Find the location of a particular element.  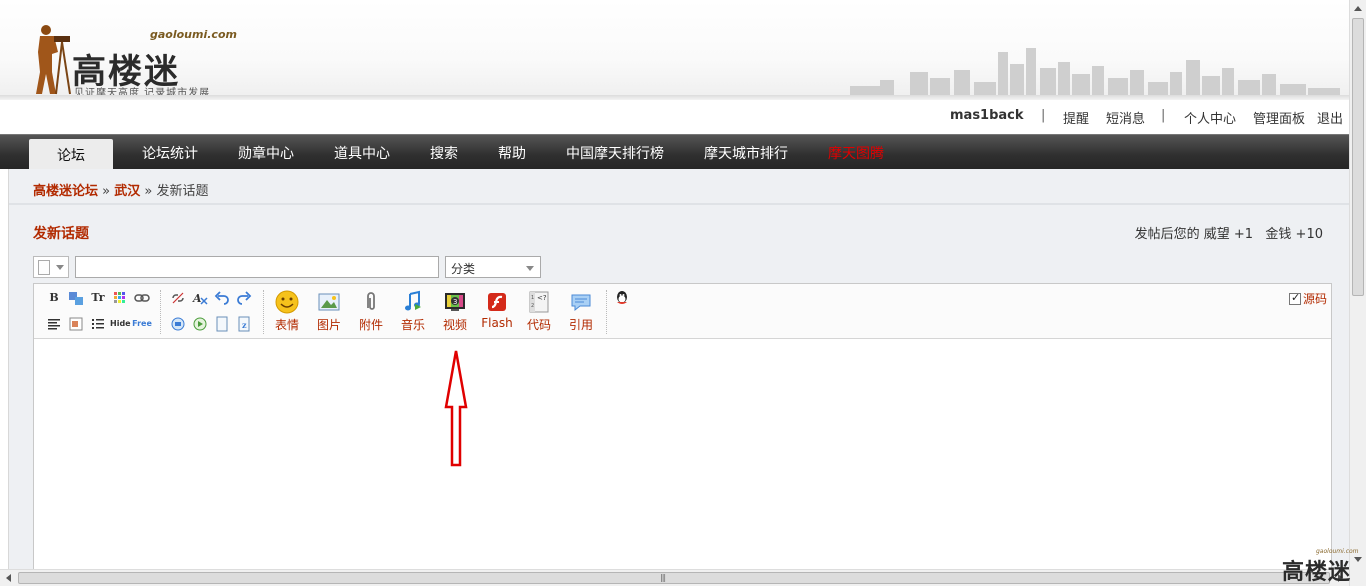

svg-text: 3 is located at coordinates (455, 302).